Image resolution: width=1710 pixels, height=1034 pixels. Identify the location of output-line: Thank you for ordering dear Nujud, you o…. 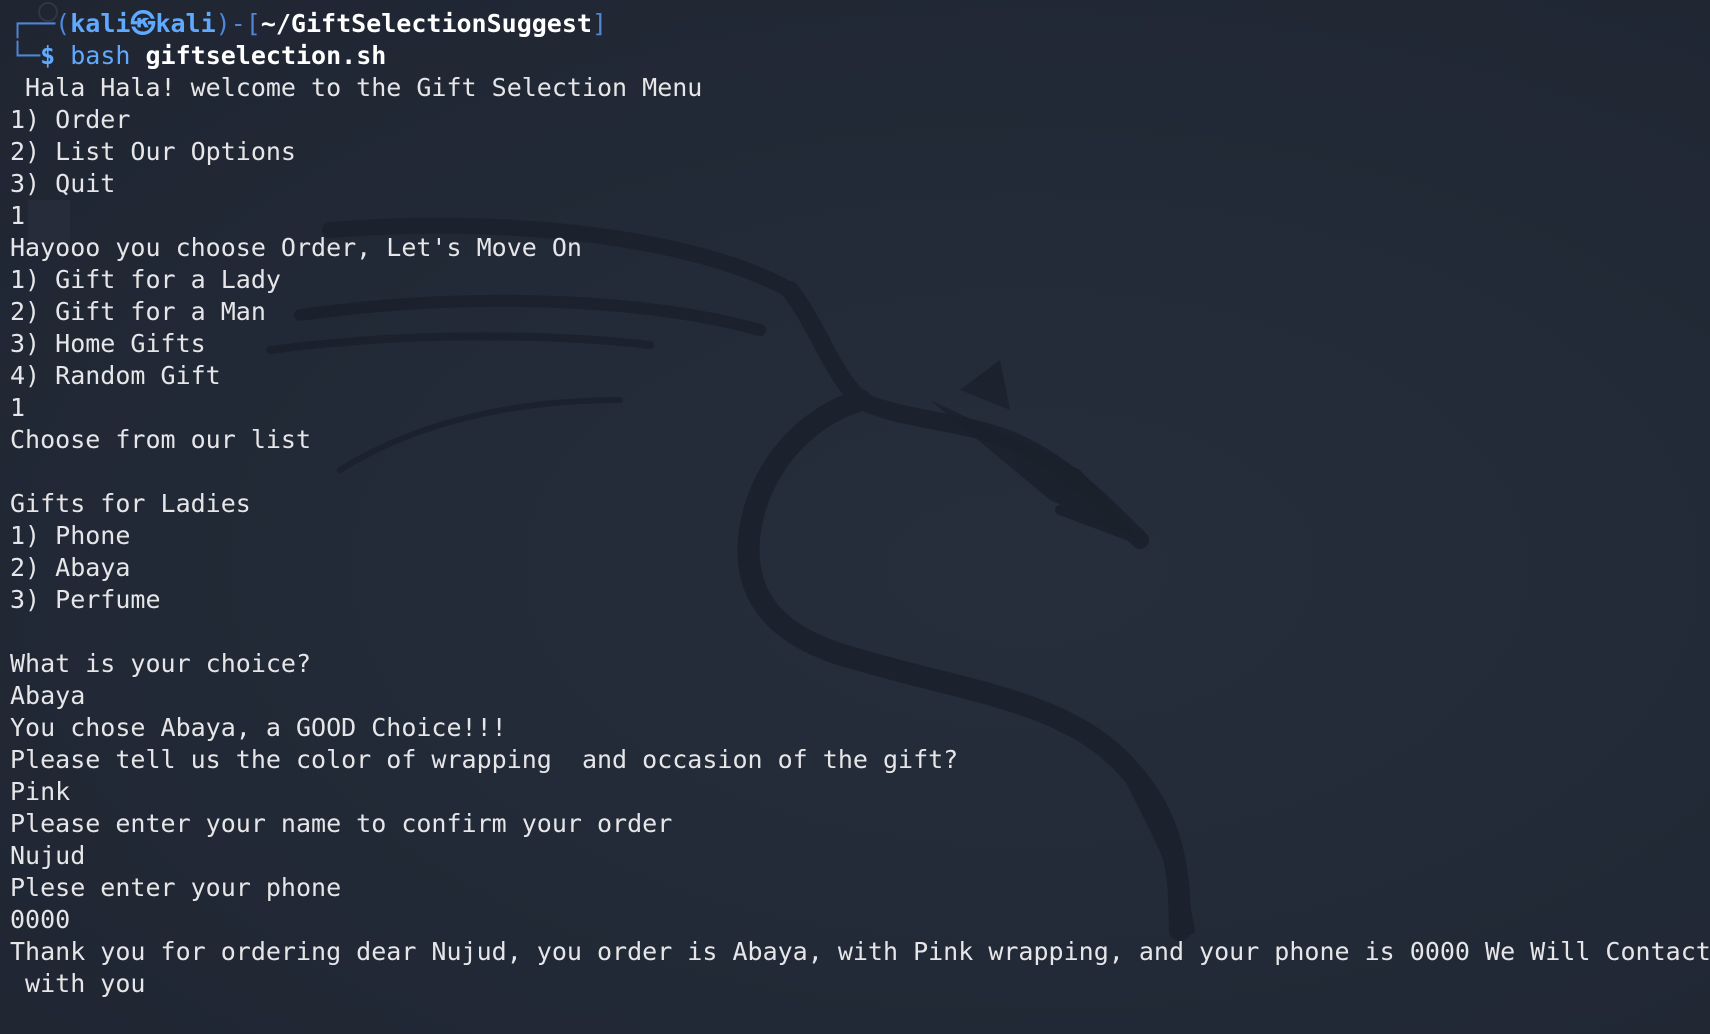
(860, 951).